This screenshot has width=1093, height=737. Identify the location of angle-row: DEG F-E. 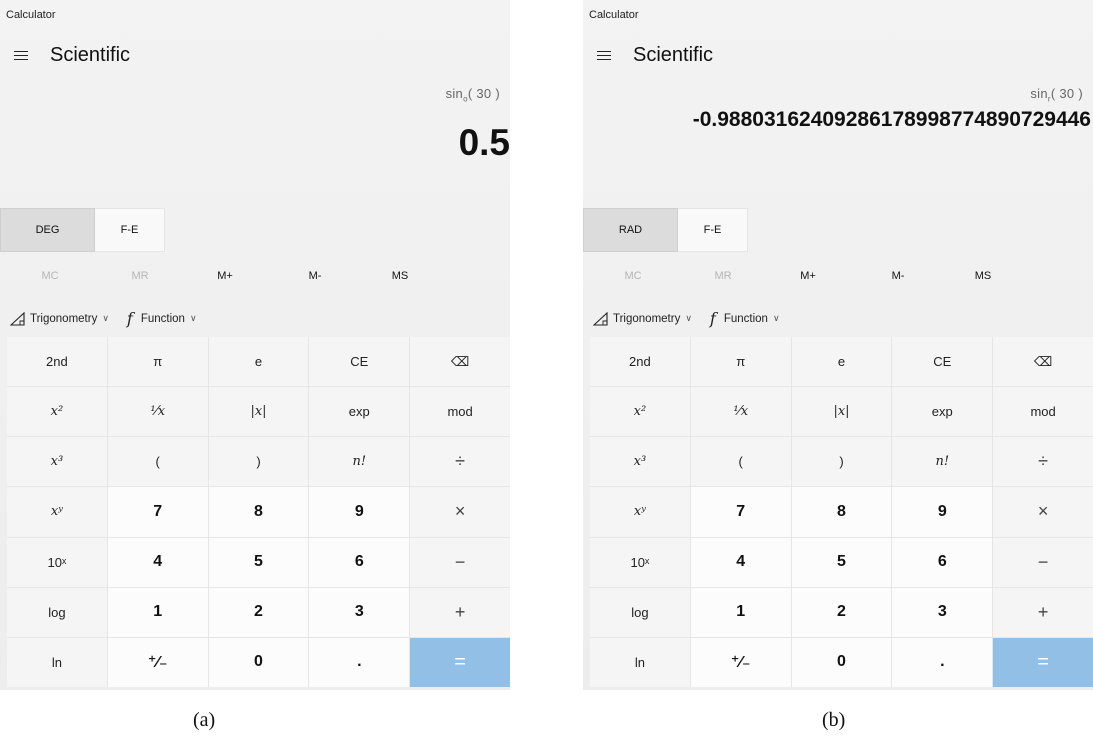
(82, 230).